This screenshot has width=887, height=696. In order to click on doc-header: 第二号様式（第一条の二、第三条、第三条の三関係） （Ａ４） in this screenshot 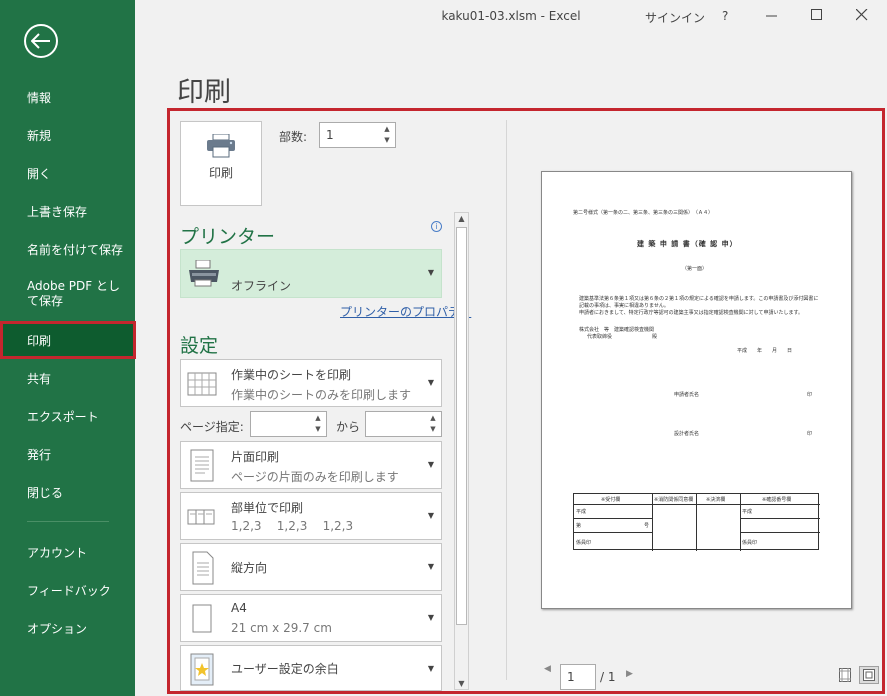, I will do `click(643, 213)`.